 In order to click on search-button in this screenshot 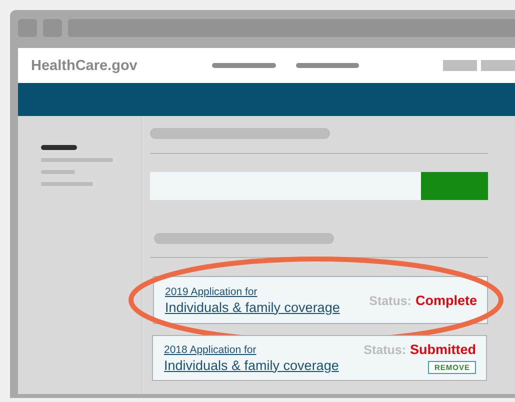, I will do `click(454, 186)`.